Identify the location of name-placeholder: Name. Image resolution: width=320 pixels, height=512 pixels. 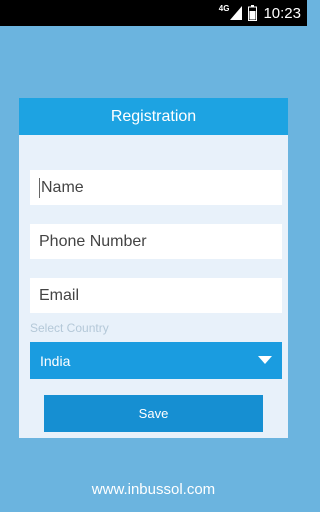
(62, 187).